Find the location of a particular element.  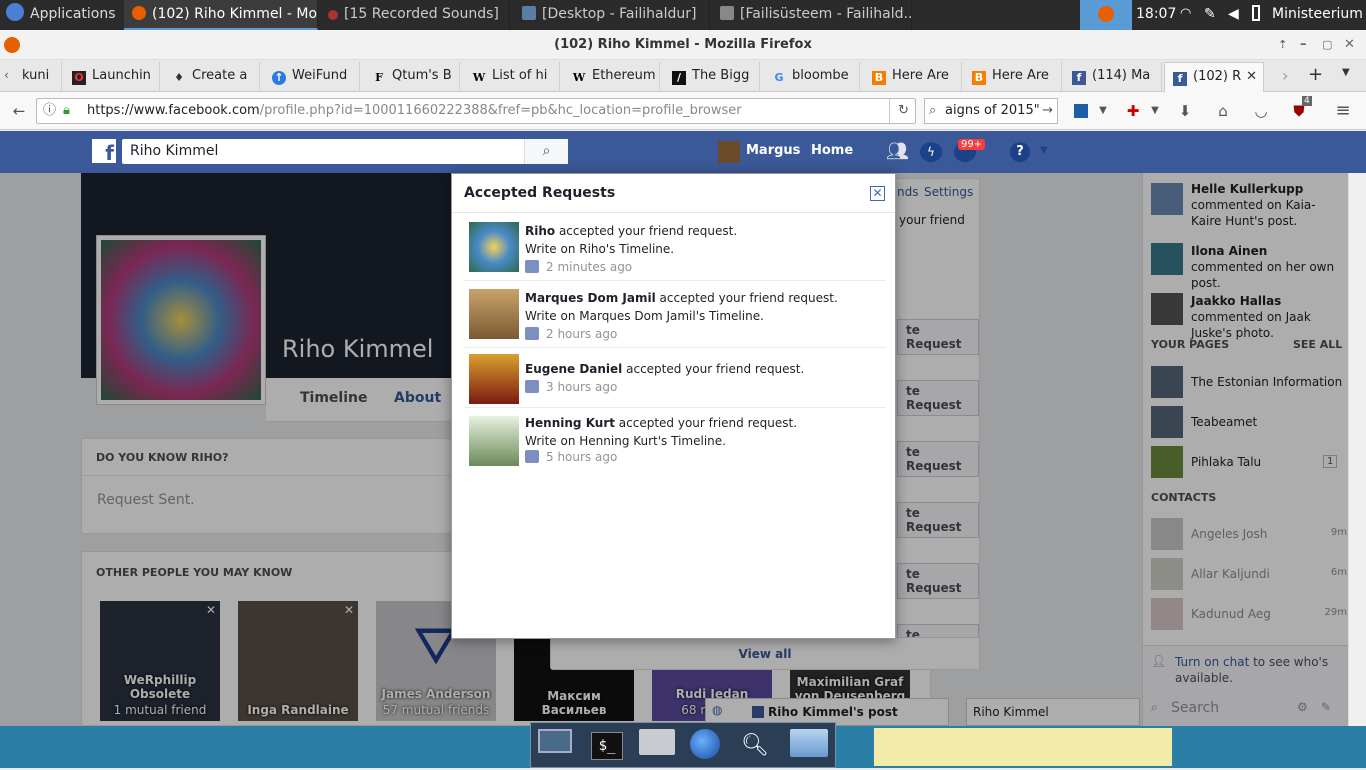

search-go-icon: → is located at coordinates (1047, 111).